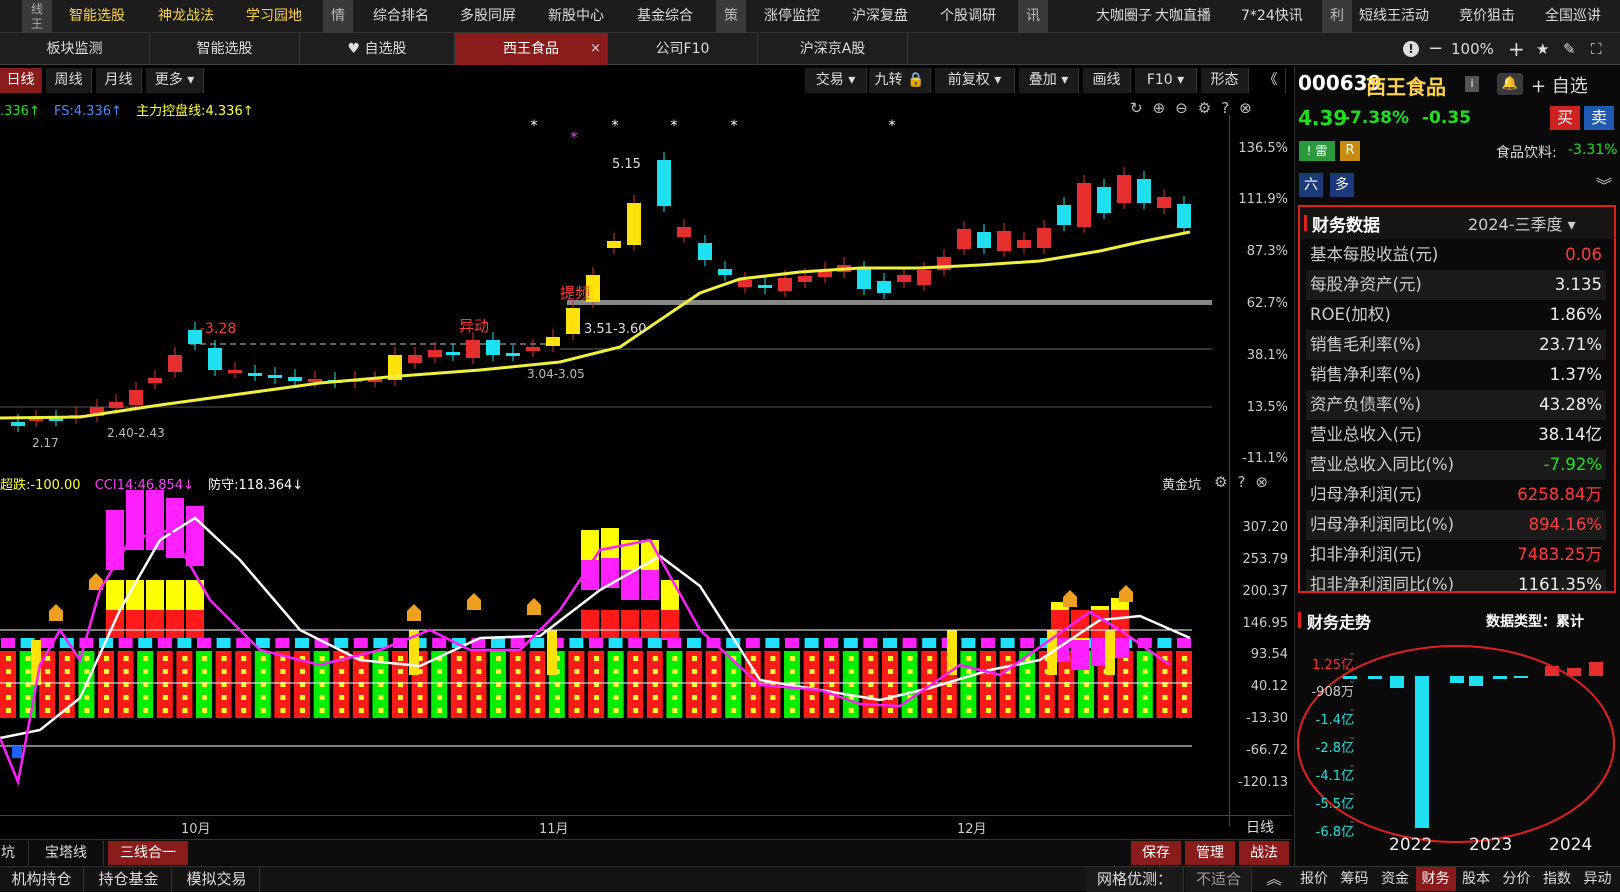  What do you see at coordinates (1355, 879) in the screenshot?
I see `right-tab: 筹码` at bounding box center [1355, 879].